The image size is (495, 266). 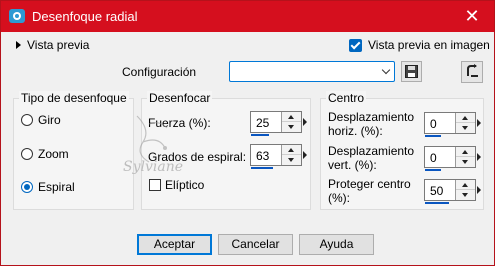 I want to click on checkbox-icon, so click(x=155, y=185).